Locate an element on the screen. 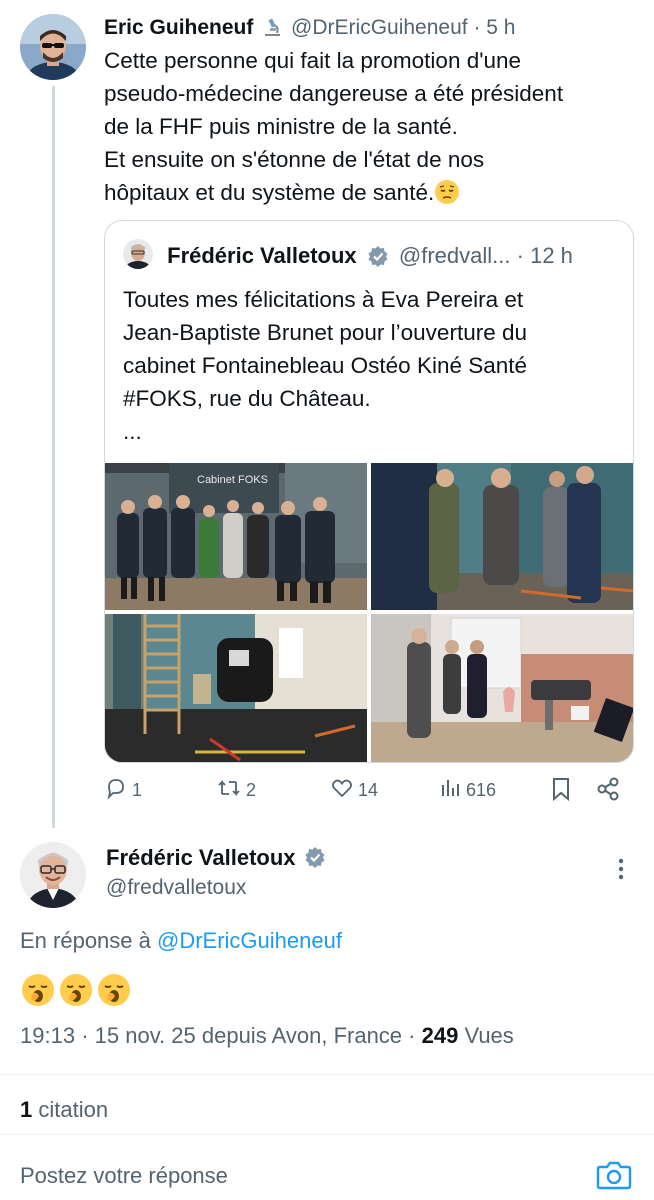 This screenshot has width=654, height=1200. reply-composer-input: Postez votre réponse is located at coordinates (124, 1176).